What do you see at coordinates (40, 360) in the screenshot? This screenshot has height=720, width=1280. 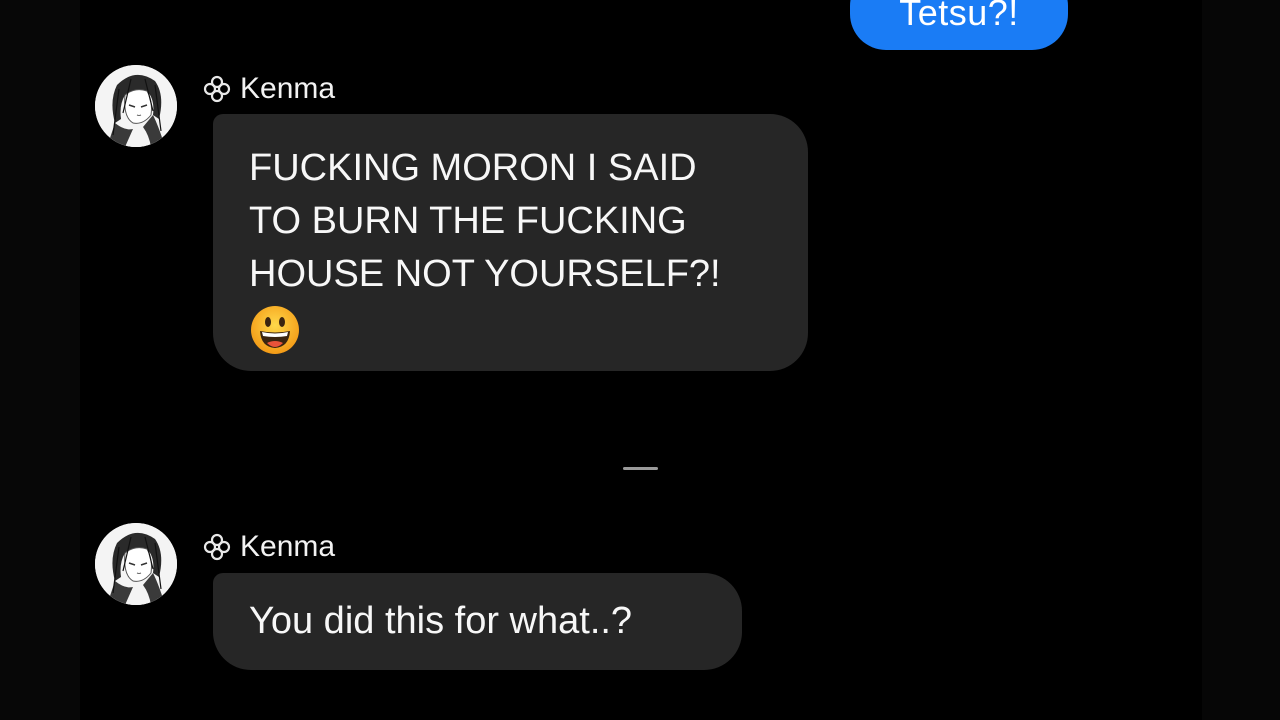 I see `left-edge-shade` at bounding box center [40, 360].